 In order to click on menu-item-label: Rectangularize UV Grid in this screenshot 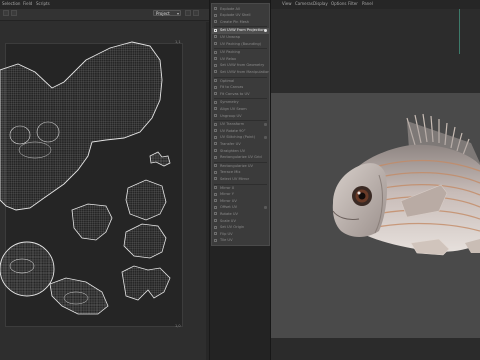, I will do `click(241, 157)`.